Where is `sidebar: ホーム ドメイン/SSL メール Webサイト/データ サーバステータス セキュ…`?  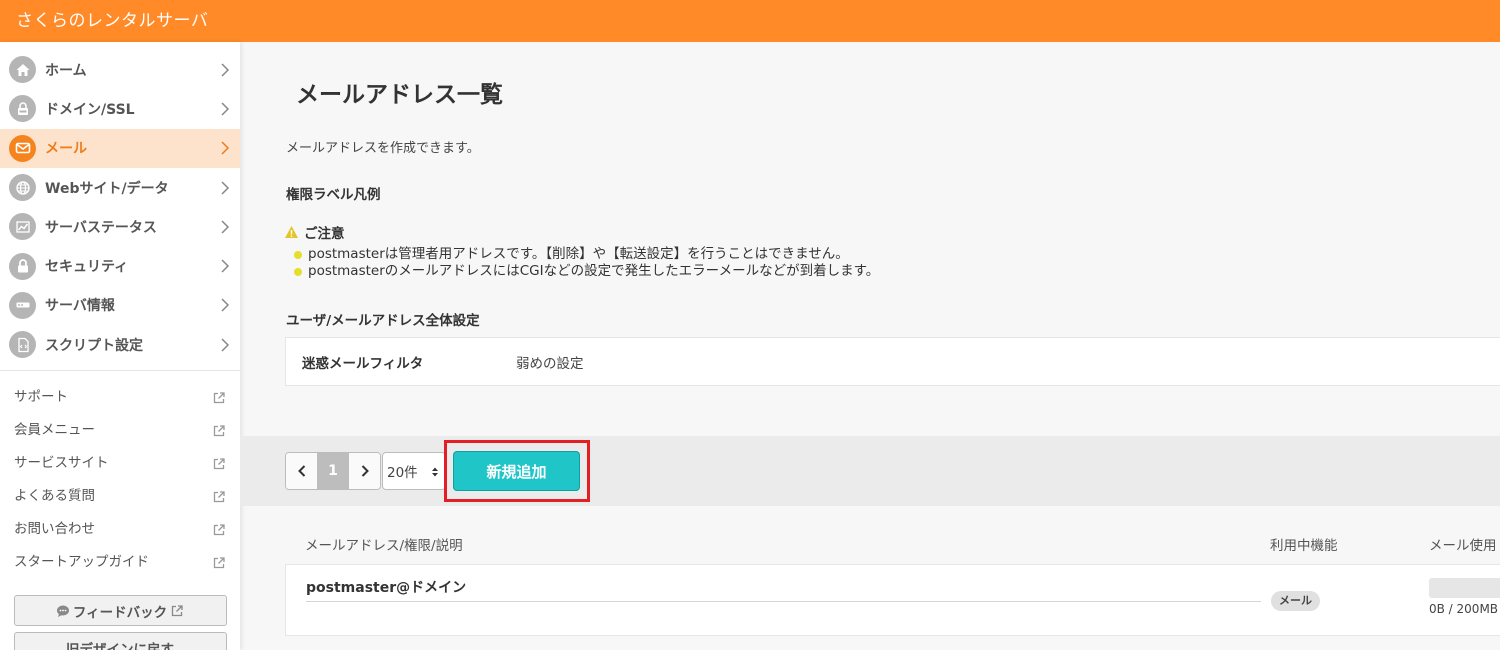
sidebar: ホーム ドメイン/SSL メール Webサイト/データ サーバステータス セキュ… is located at coordinates (120, 346).